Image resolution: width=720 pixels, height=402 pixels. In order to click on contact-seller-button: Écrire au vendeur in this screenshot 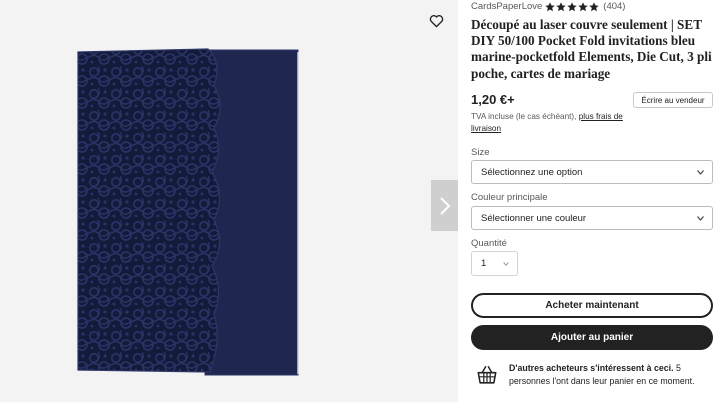, I will do `click(673, 100)`.